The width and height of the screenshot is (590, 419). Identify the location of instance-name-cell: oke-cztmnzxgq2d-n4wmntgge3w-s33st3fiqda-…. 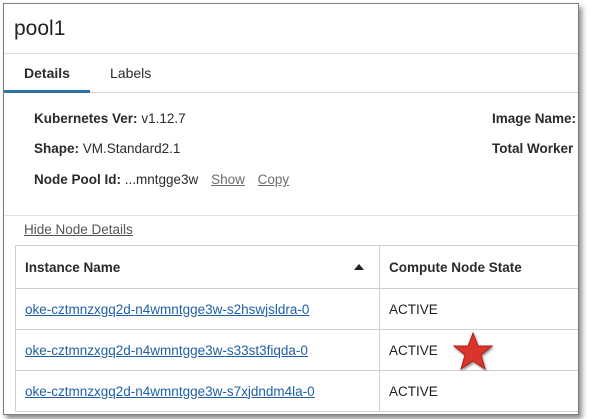
(197, 350).